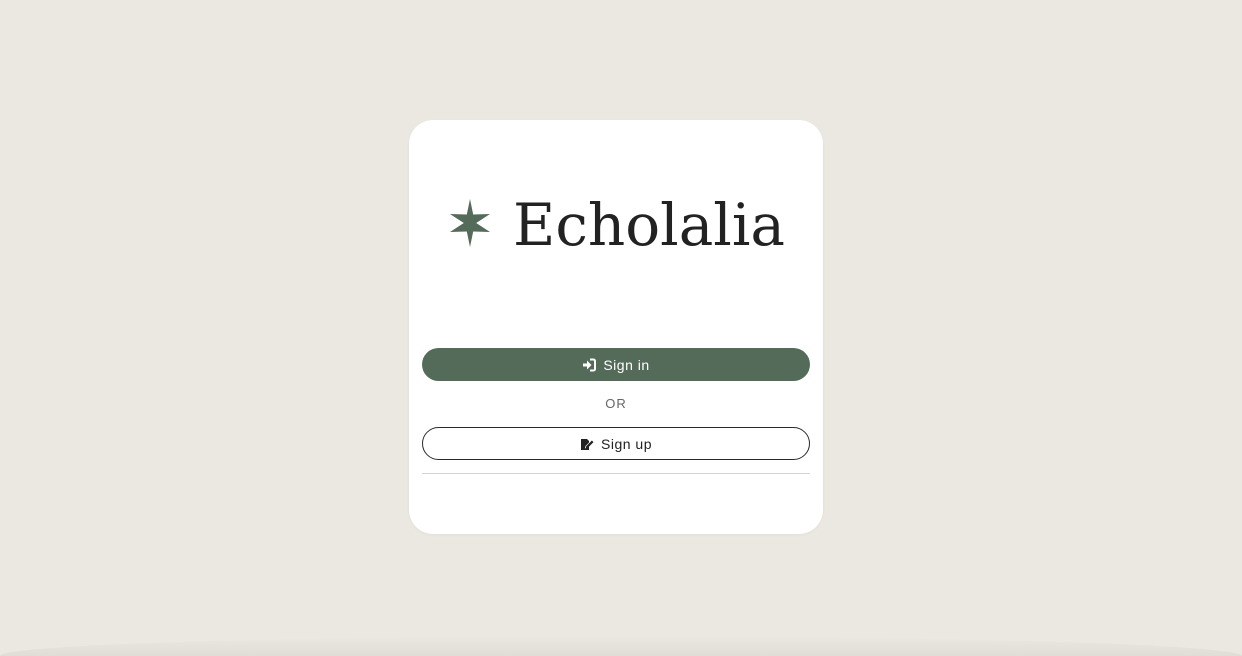  I want to click on or-separator: OR, so click(616, 403).